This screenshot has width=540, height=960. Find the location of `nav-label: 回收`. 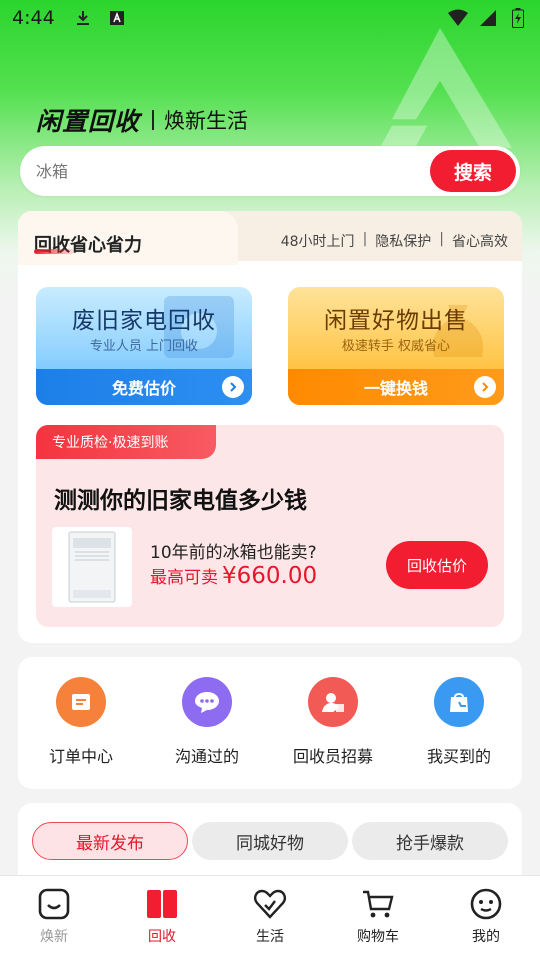

nav-label: 回收 is located at coordinates (162, 937).